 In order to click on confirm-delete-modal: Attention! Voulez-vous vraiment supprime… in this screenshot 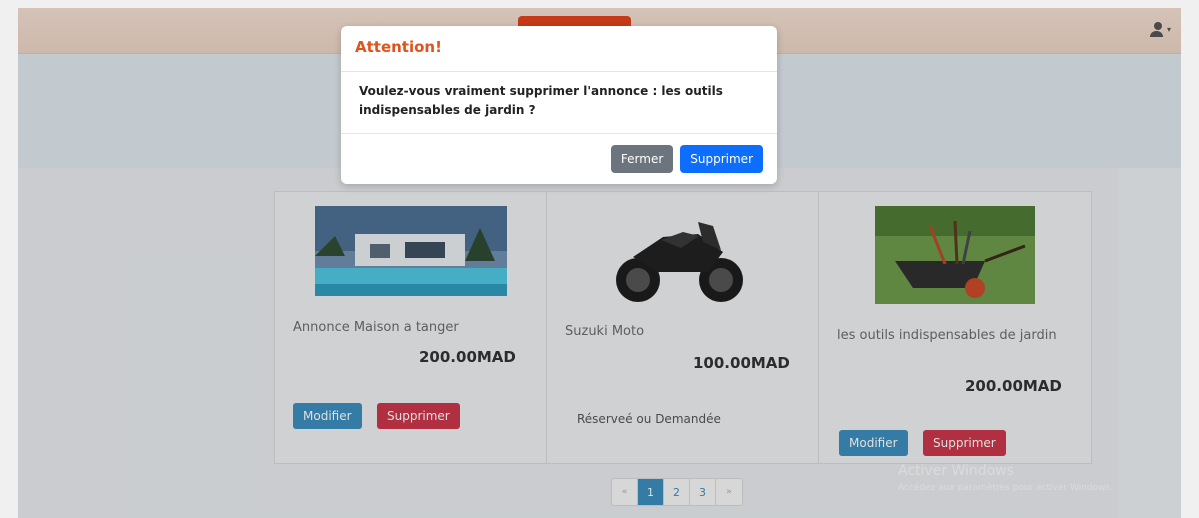, I will do `click(559, 105)`.